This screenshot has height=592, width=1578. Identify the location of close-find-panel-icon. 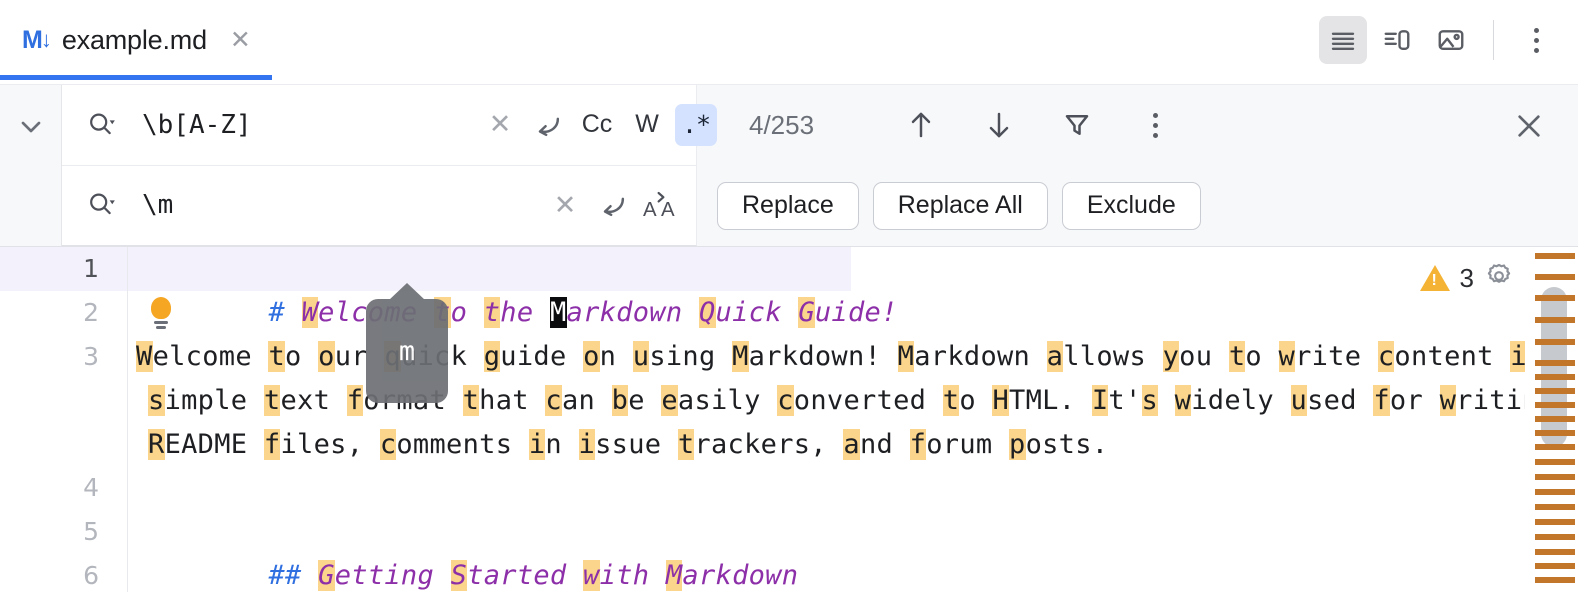
(1529, 126).